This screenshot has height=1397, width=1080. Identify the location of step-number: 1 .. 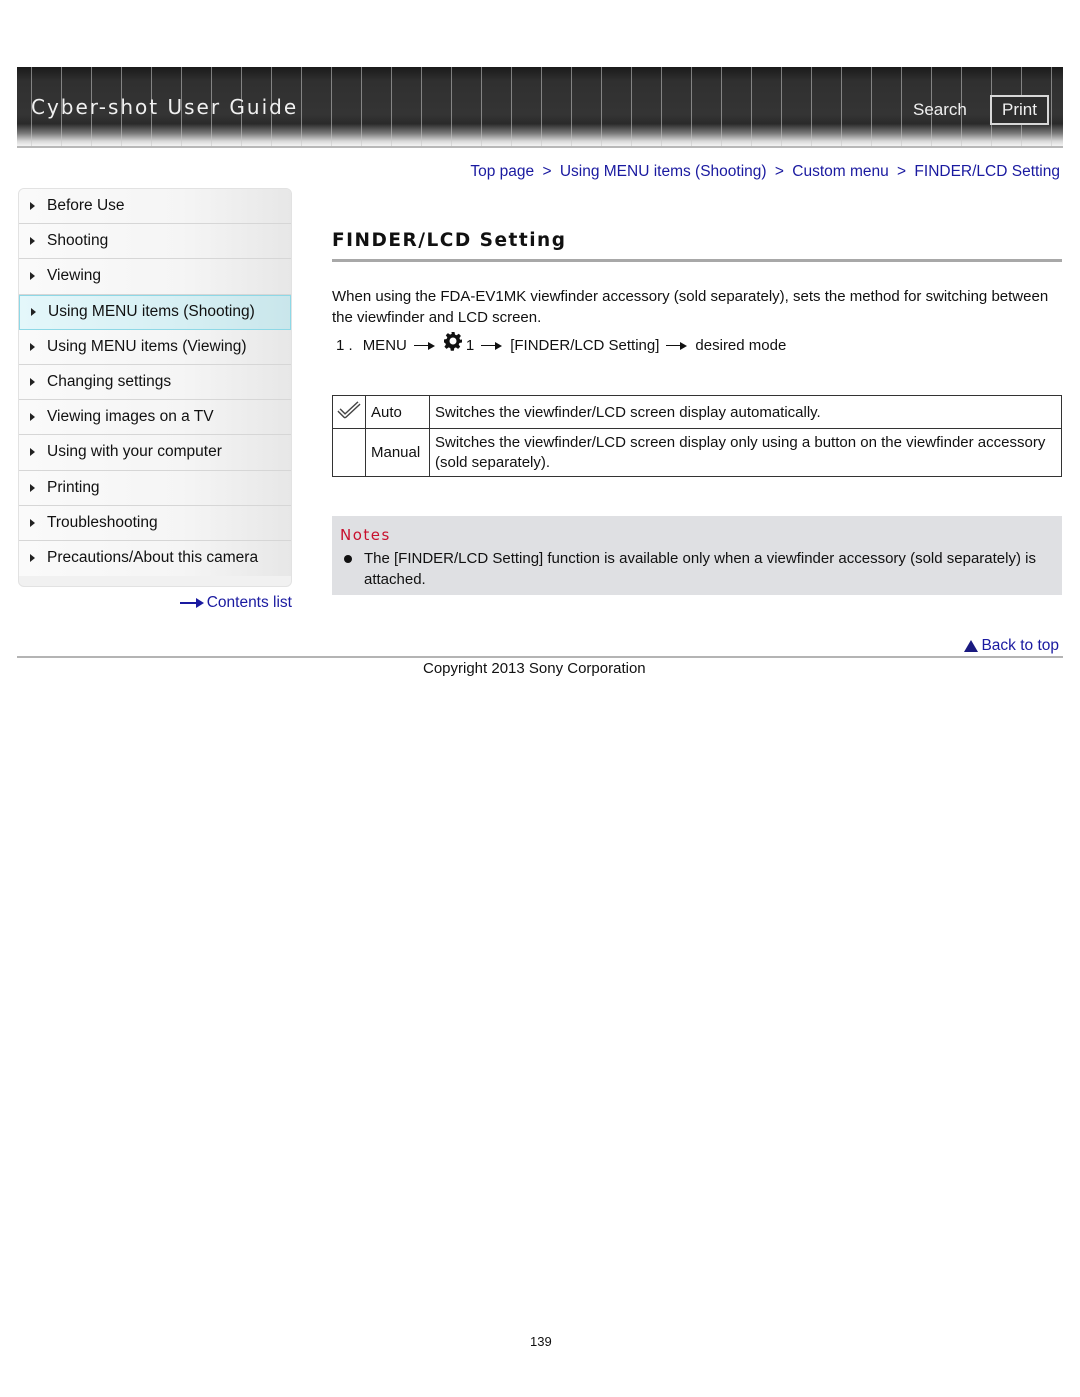
(344, 345).